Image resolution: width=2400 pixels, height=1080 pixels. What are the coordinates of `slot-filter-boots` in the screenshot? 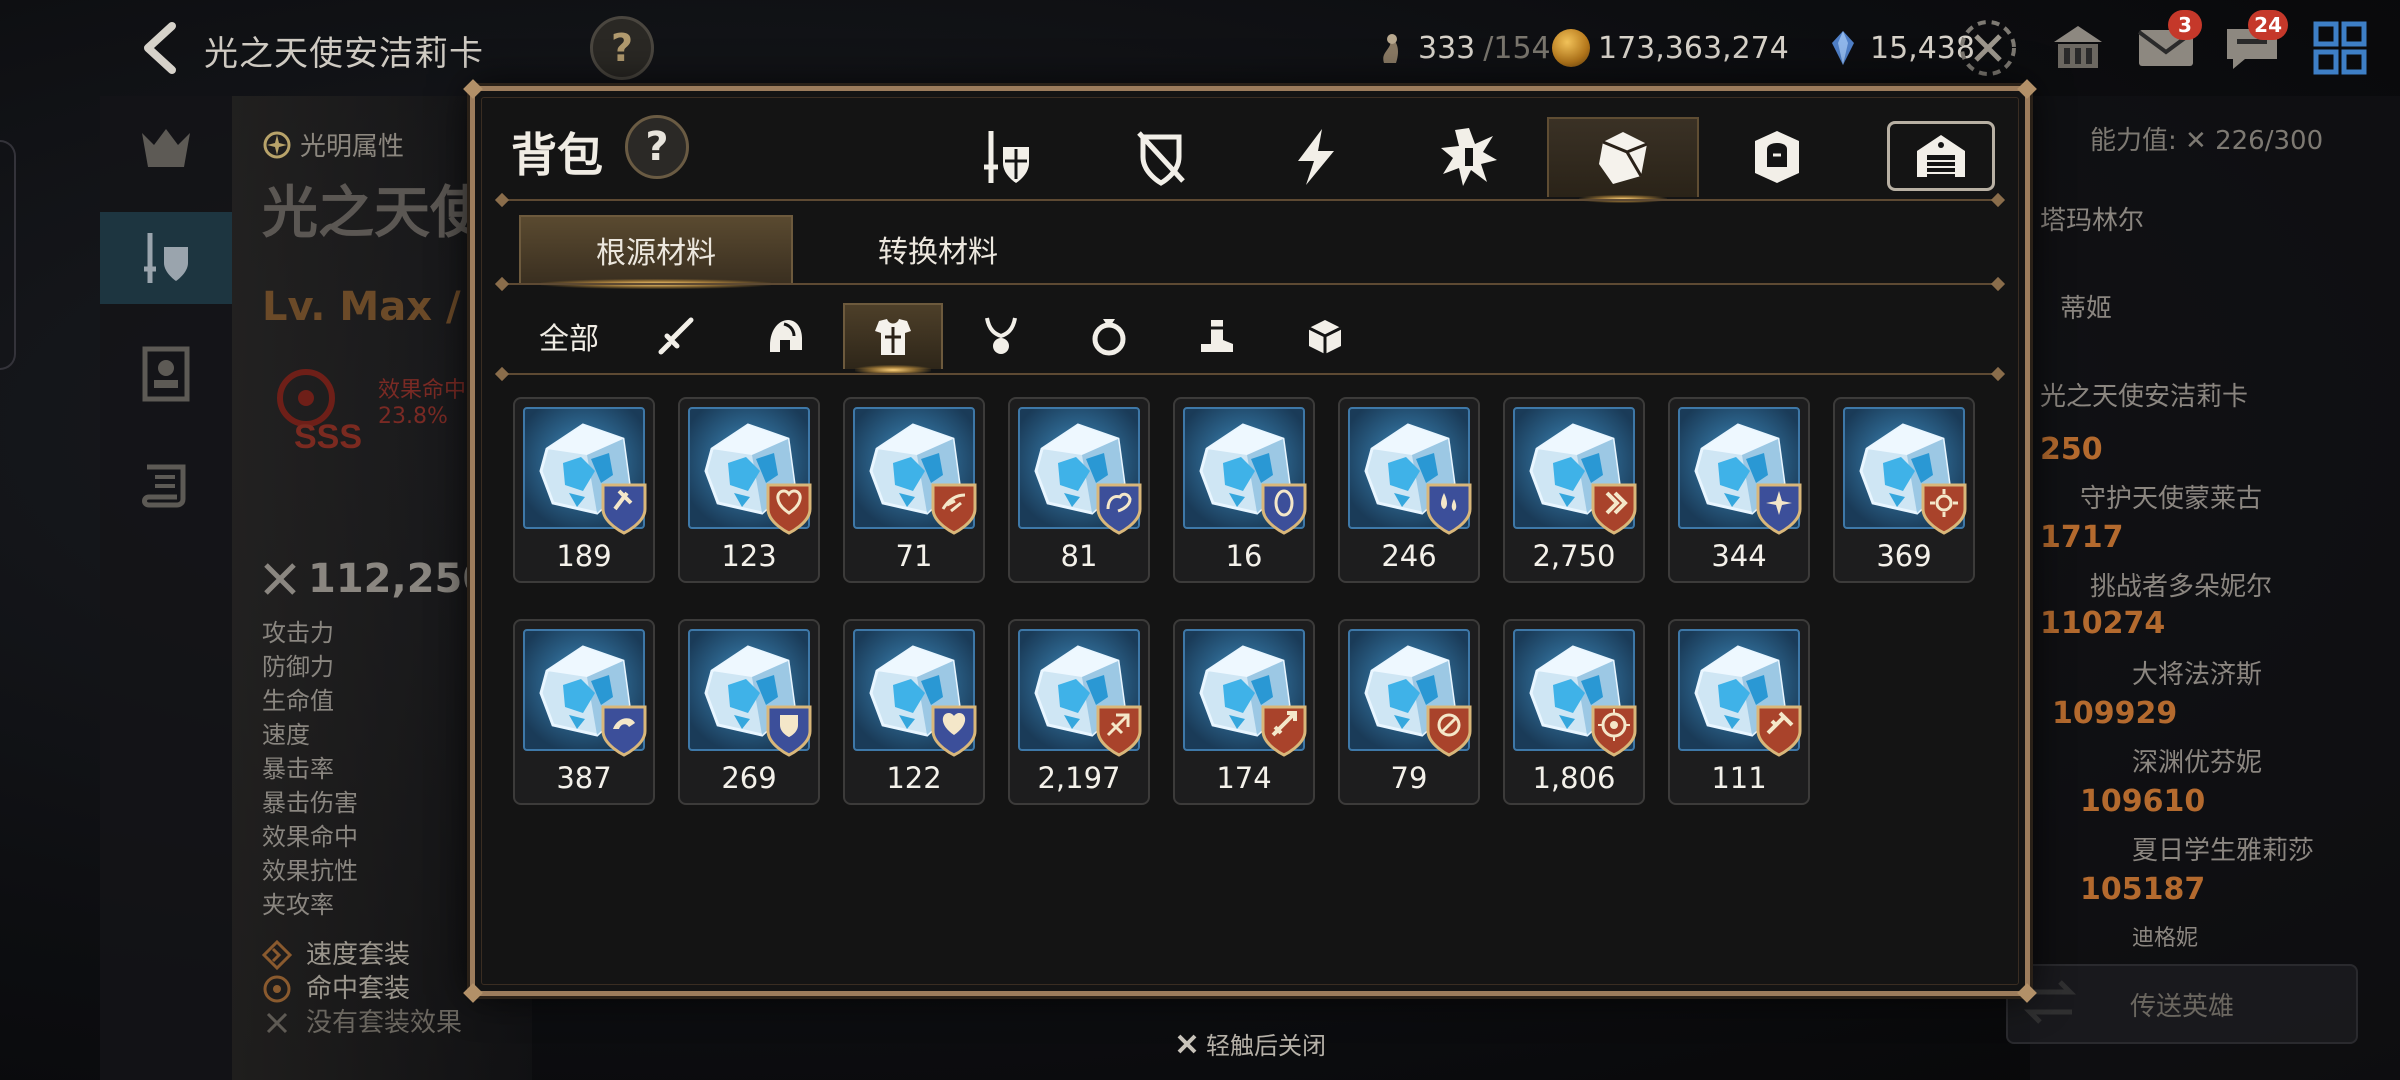 It's located at (1217, 336).